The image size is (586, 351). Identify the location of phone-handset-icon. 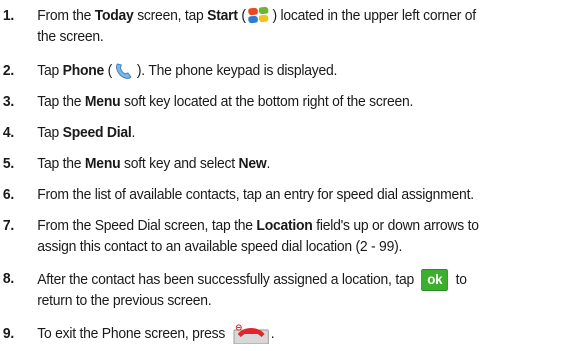
(124, 71).